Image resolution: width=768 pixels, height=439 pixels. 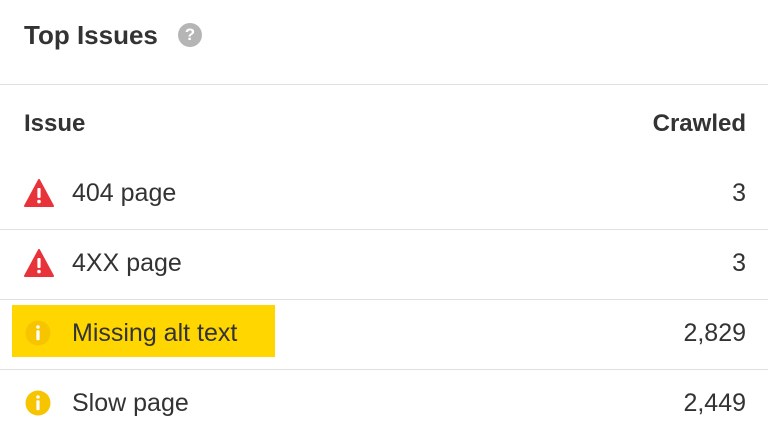 What do you see at coordinates (190, 35) in the screenshot?
I see `help-icon: ?` at bounding box center [190, 35].